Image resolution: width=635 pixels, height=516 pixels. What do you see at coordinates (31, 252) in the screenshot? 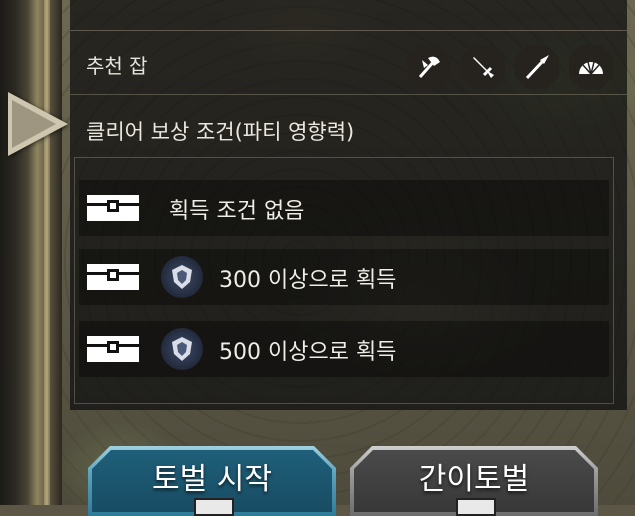
I see `scroll-edge-decoration` at bounding box center [31, 252].